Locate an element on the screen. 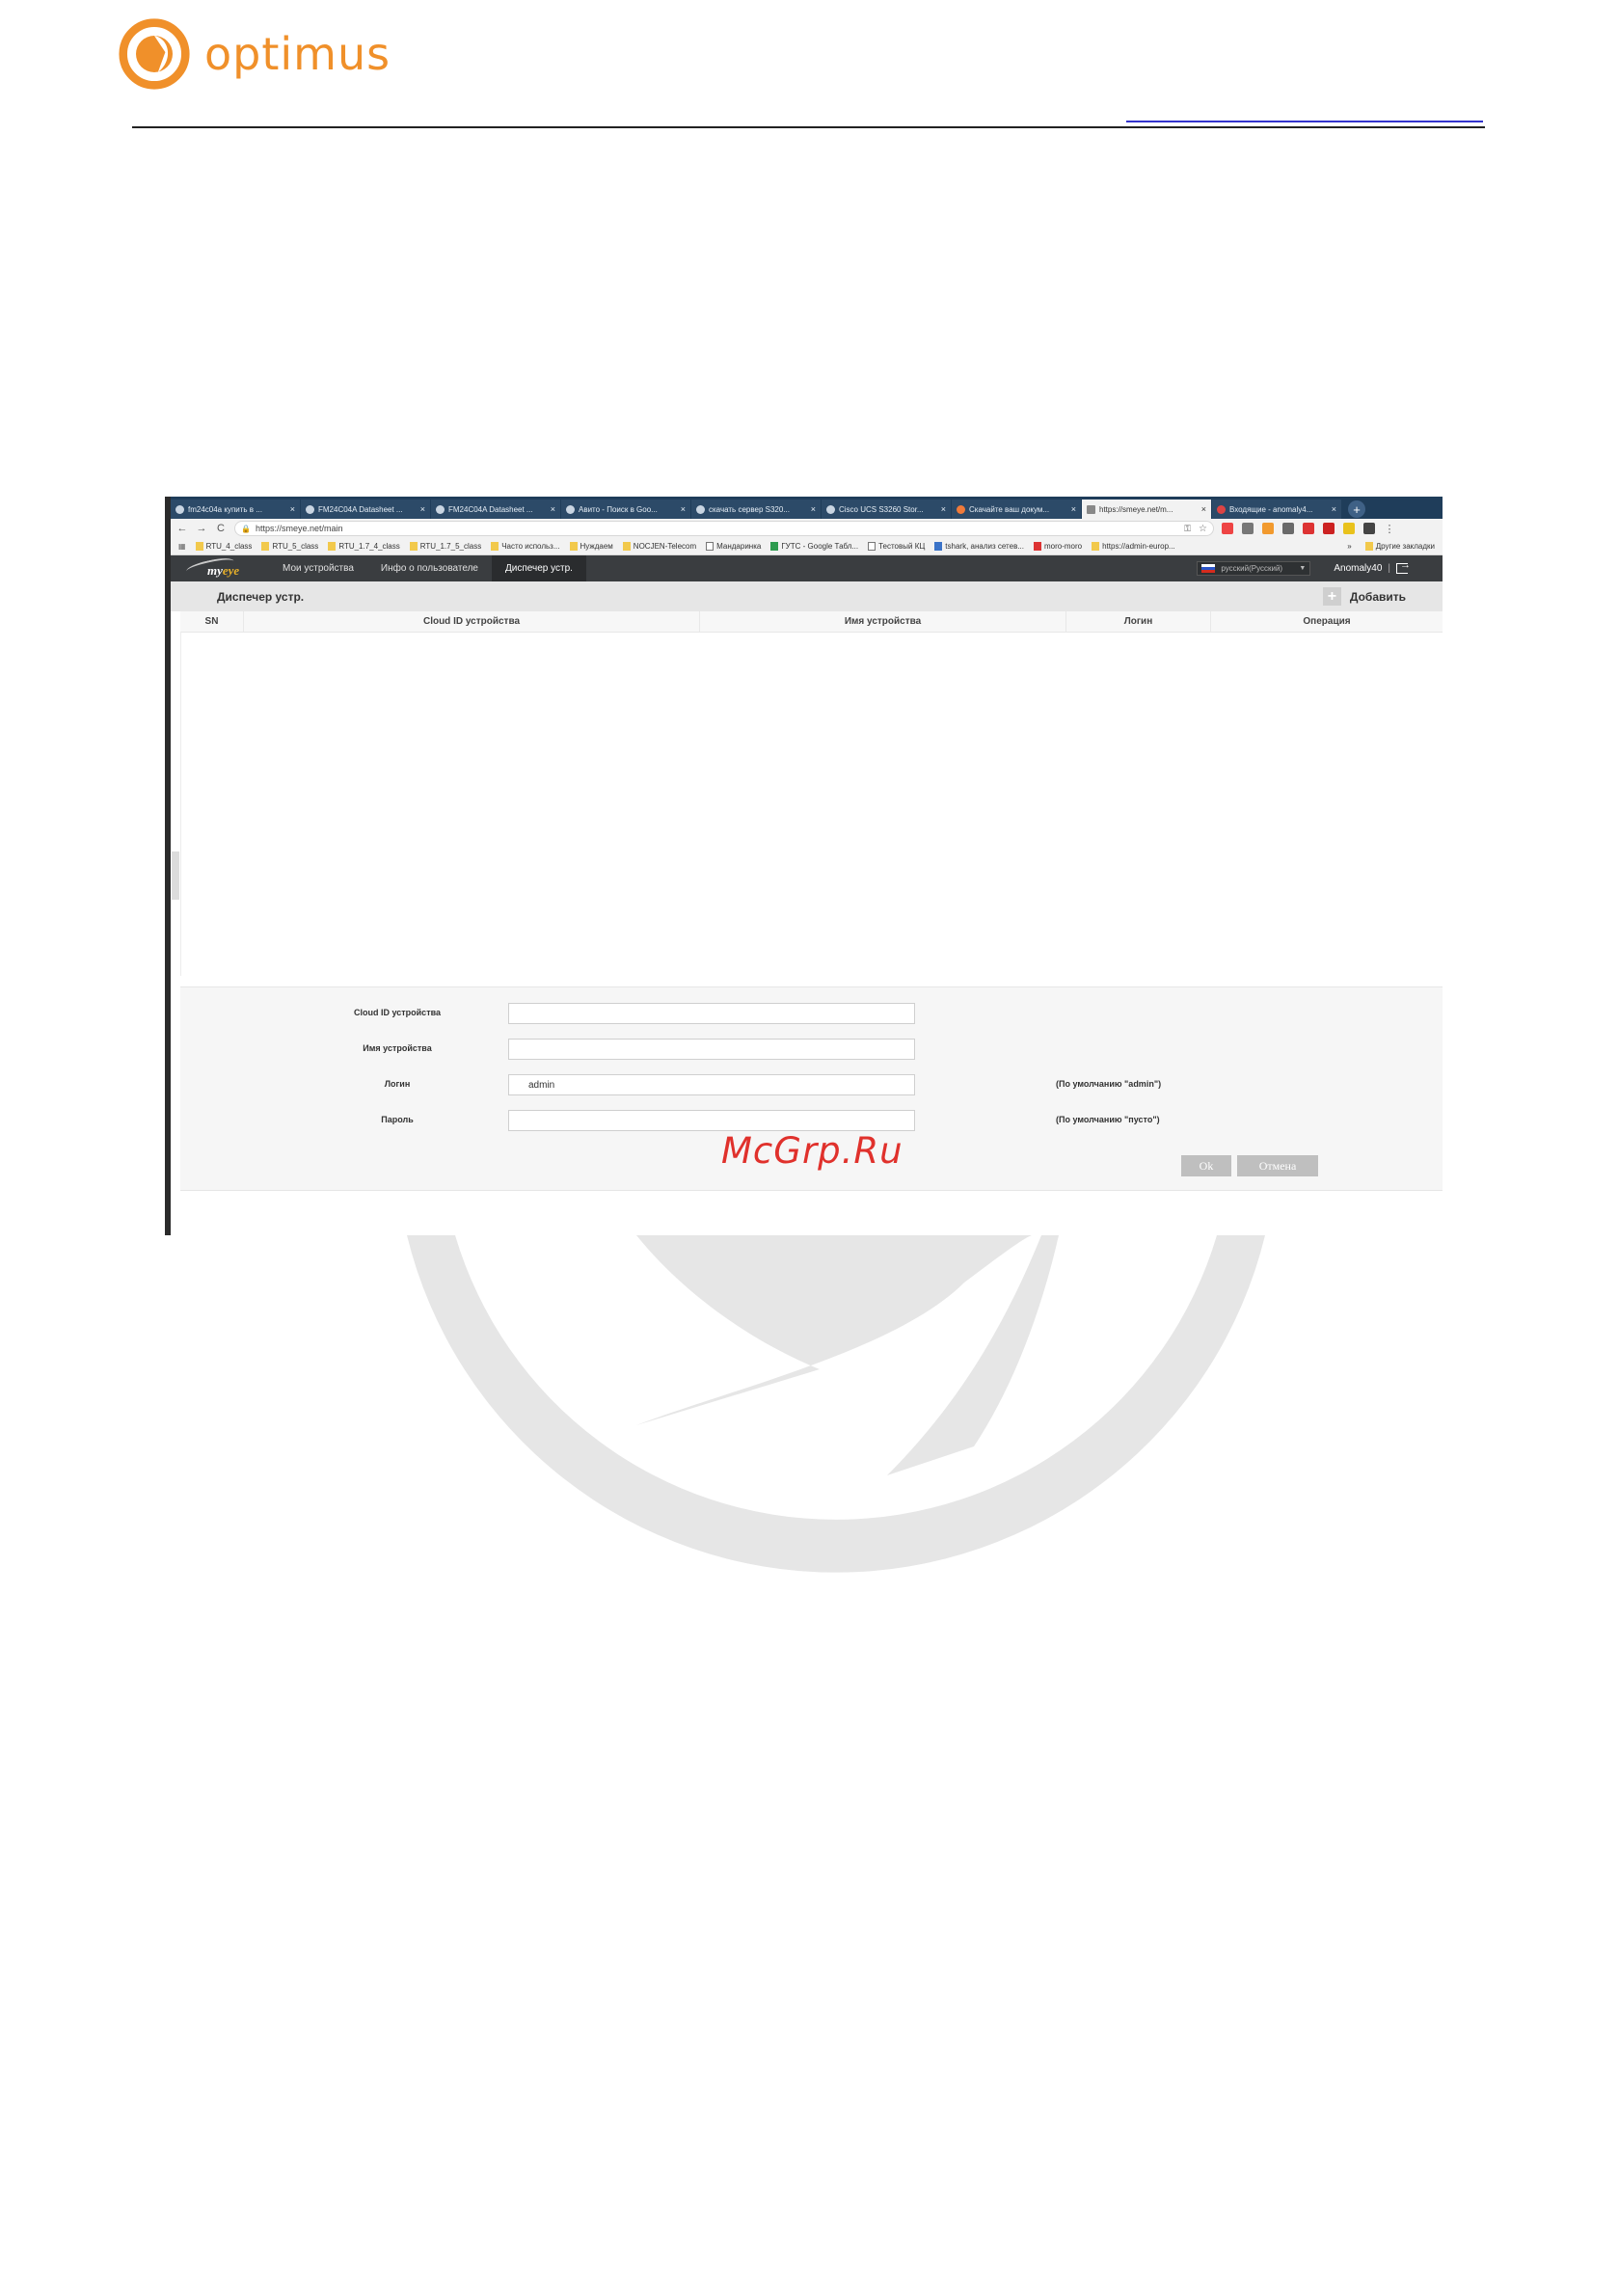 This screenshot has height=2296, width=1618. mail-icon is located at coordinates (1222, 509).